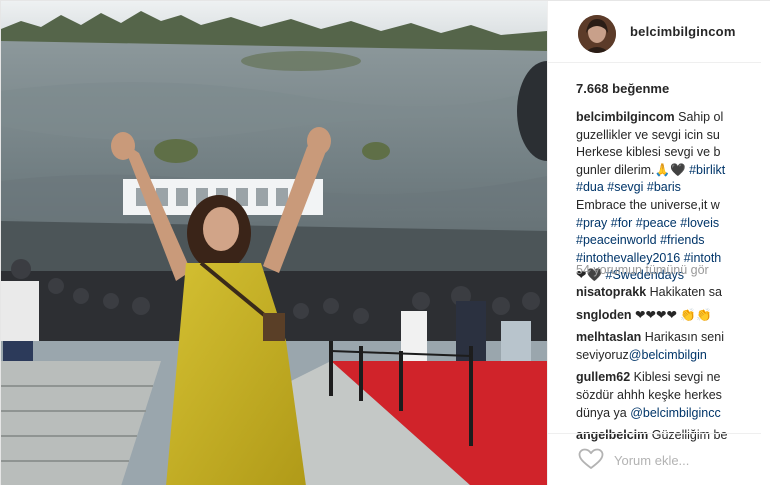 This screenshot has width=770, height=485. I want to click on caption-text: Embrace the universe,it w, so click(648, 204).